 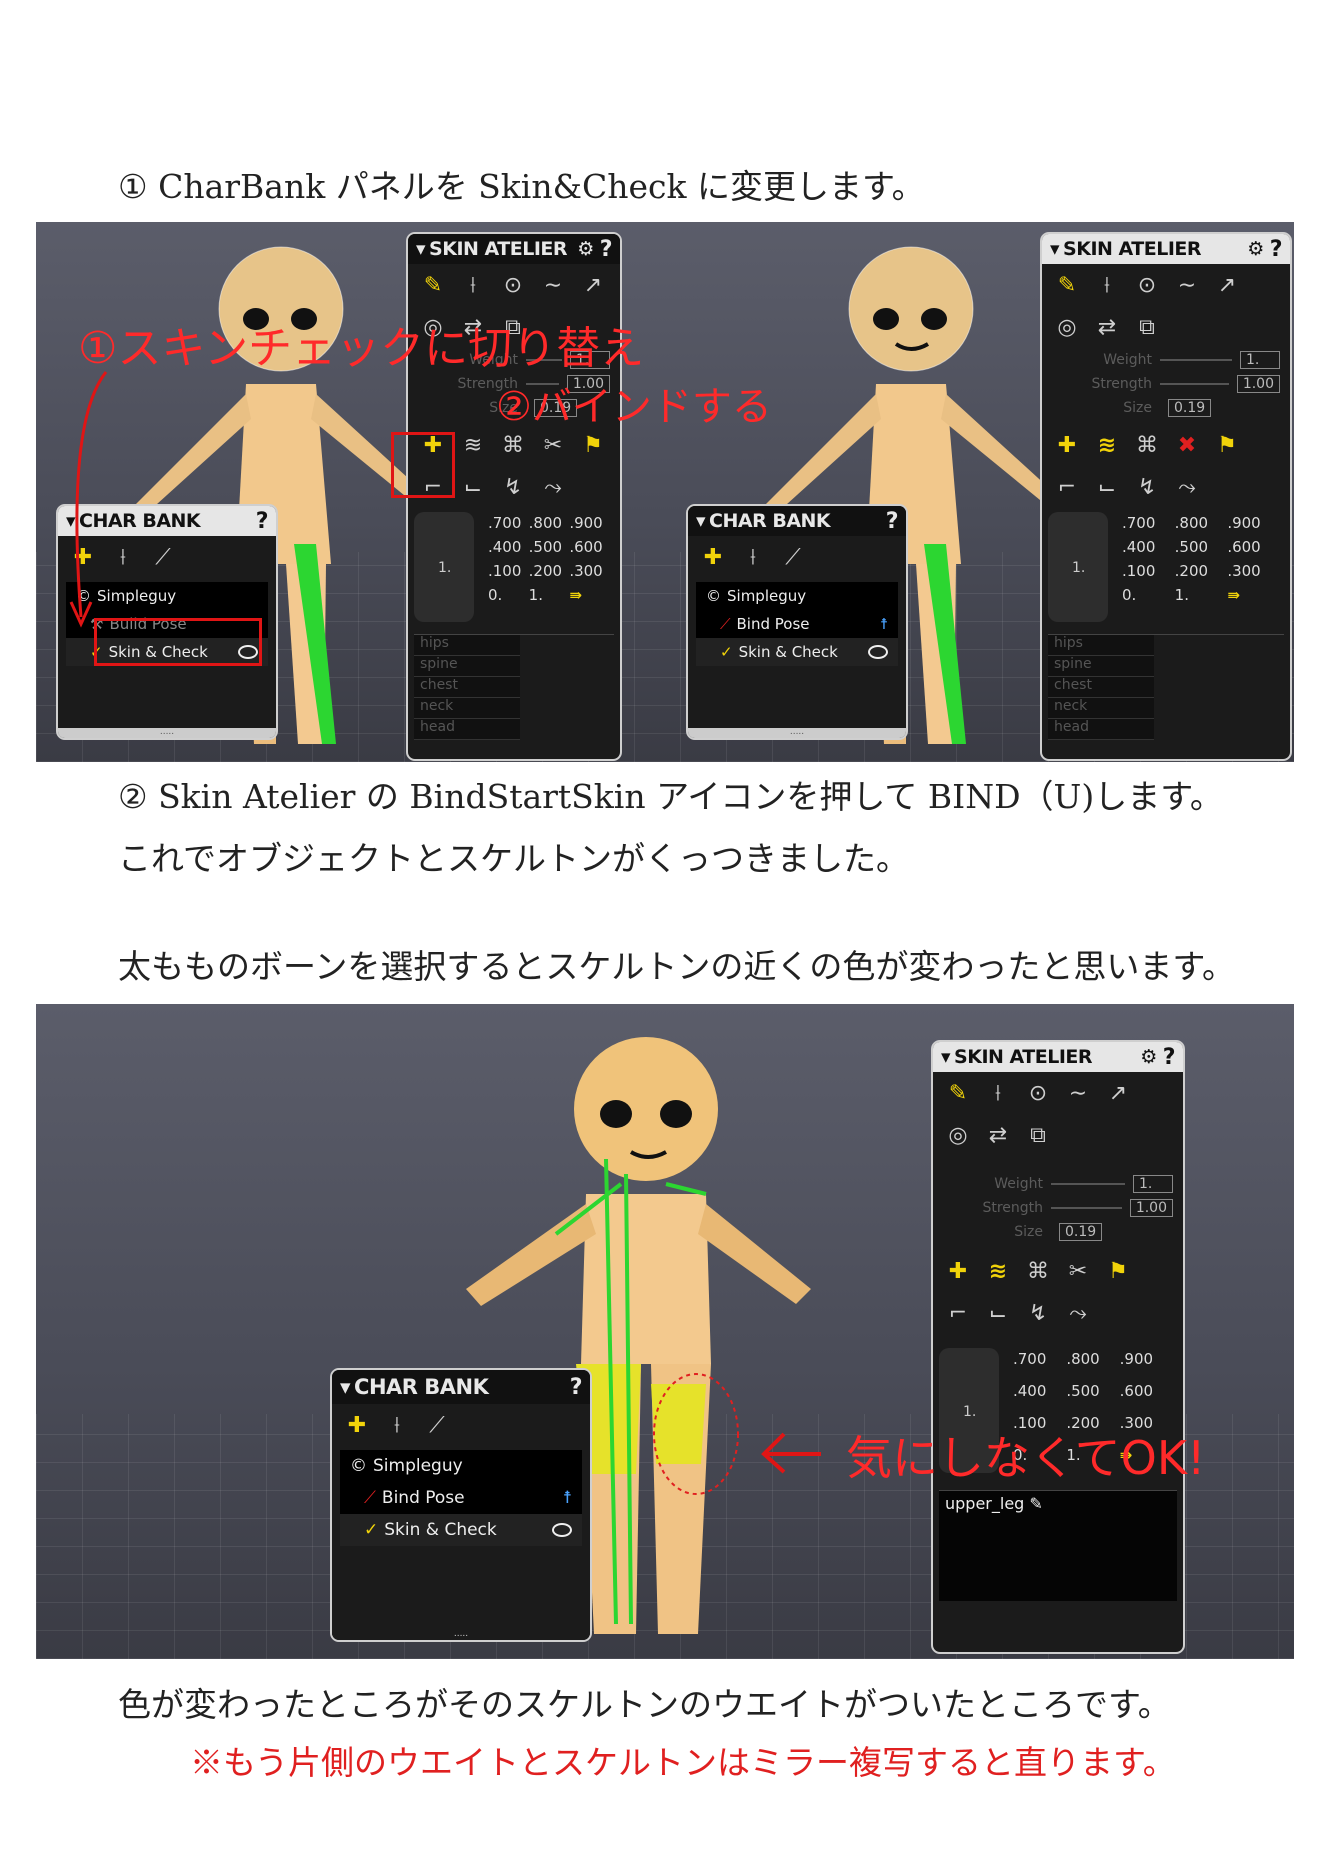 I want to click on preset-200: .200, so click(x=549, y=571).